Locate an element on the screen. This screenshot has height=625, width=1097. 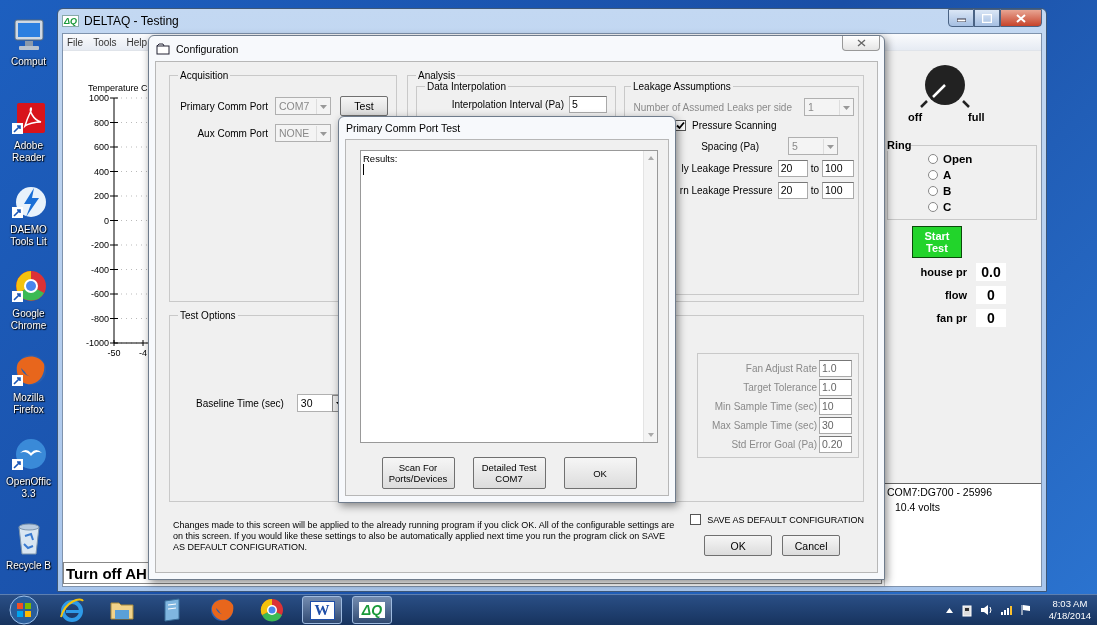
close-icon is located at coordinates (1021, 18).